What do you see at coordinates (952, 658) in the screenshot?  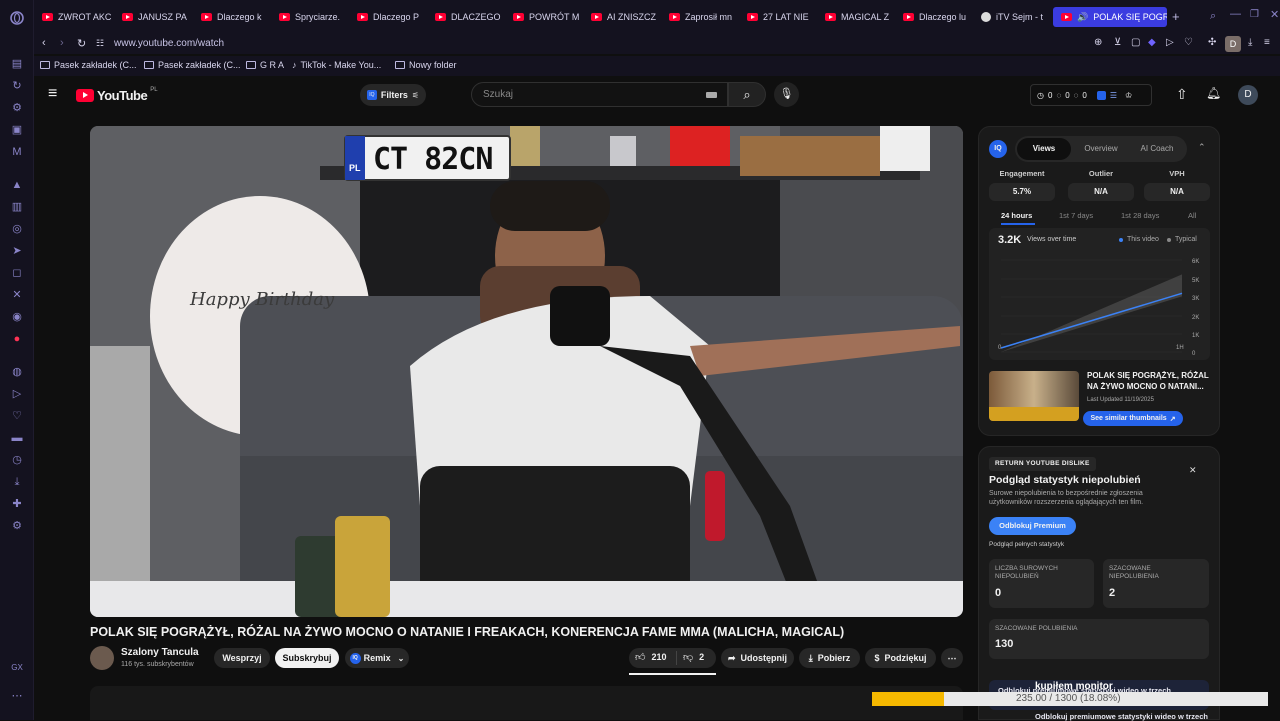 I see `more-actions-button: ⋯` at bounding box center [952, 658].